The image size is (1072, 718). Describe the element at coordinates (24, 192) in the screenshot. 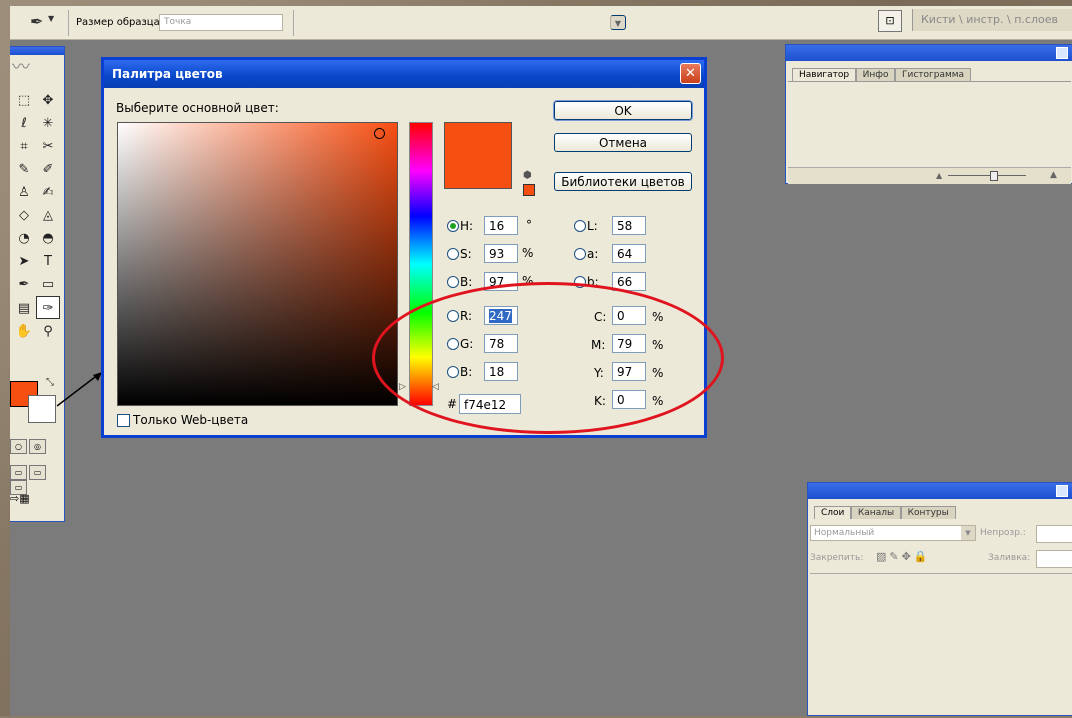

I see `stamp-tool-icon: ♙` at that location.